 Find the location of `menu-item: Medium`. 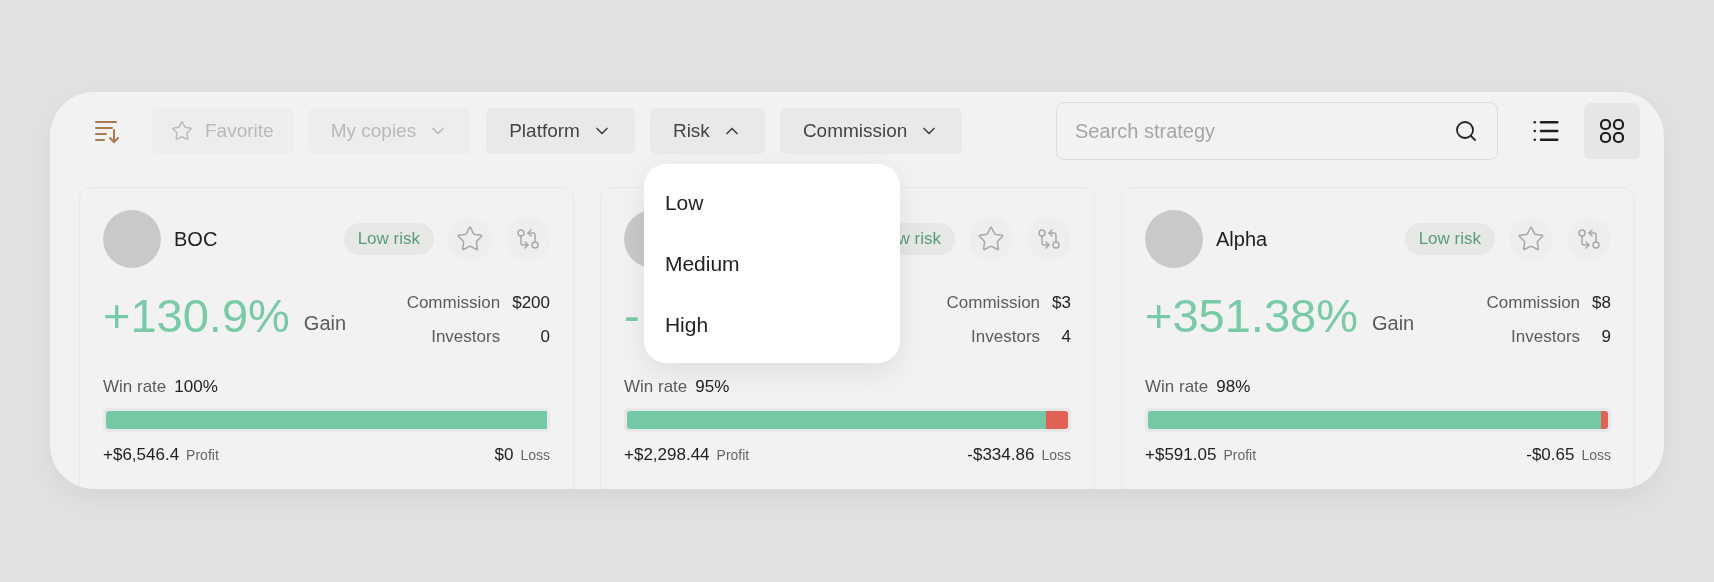

menu-item: Medium is located at coordinates (771, 263).